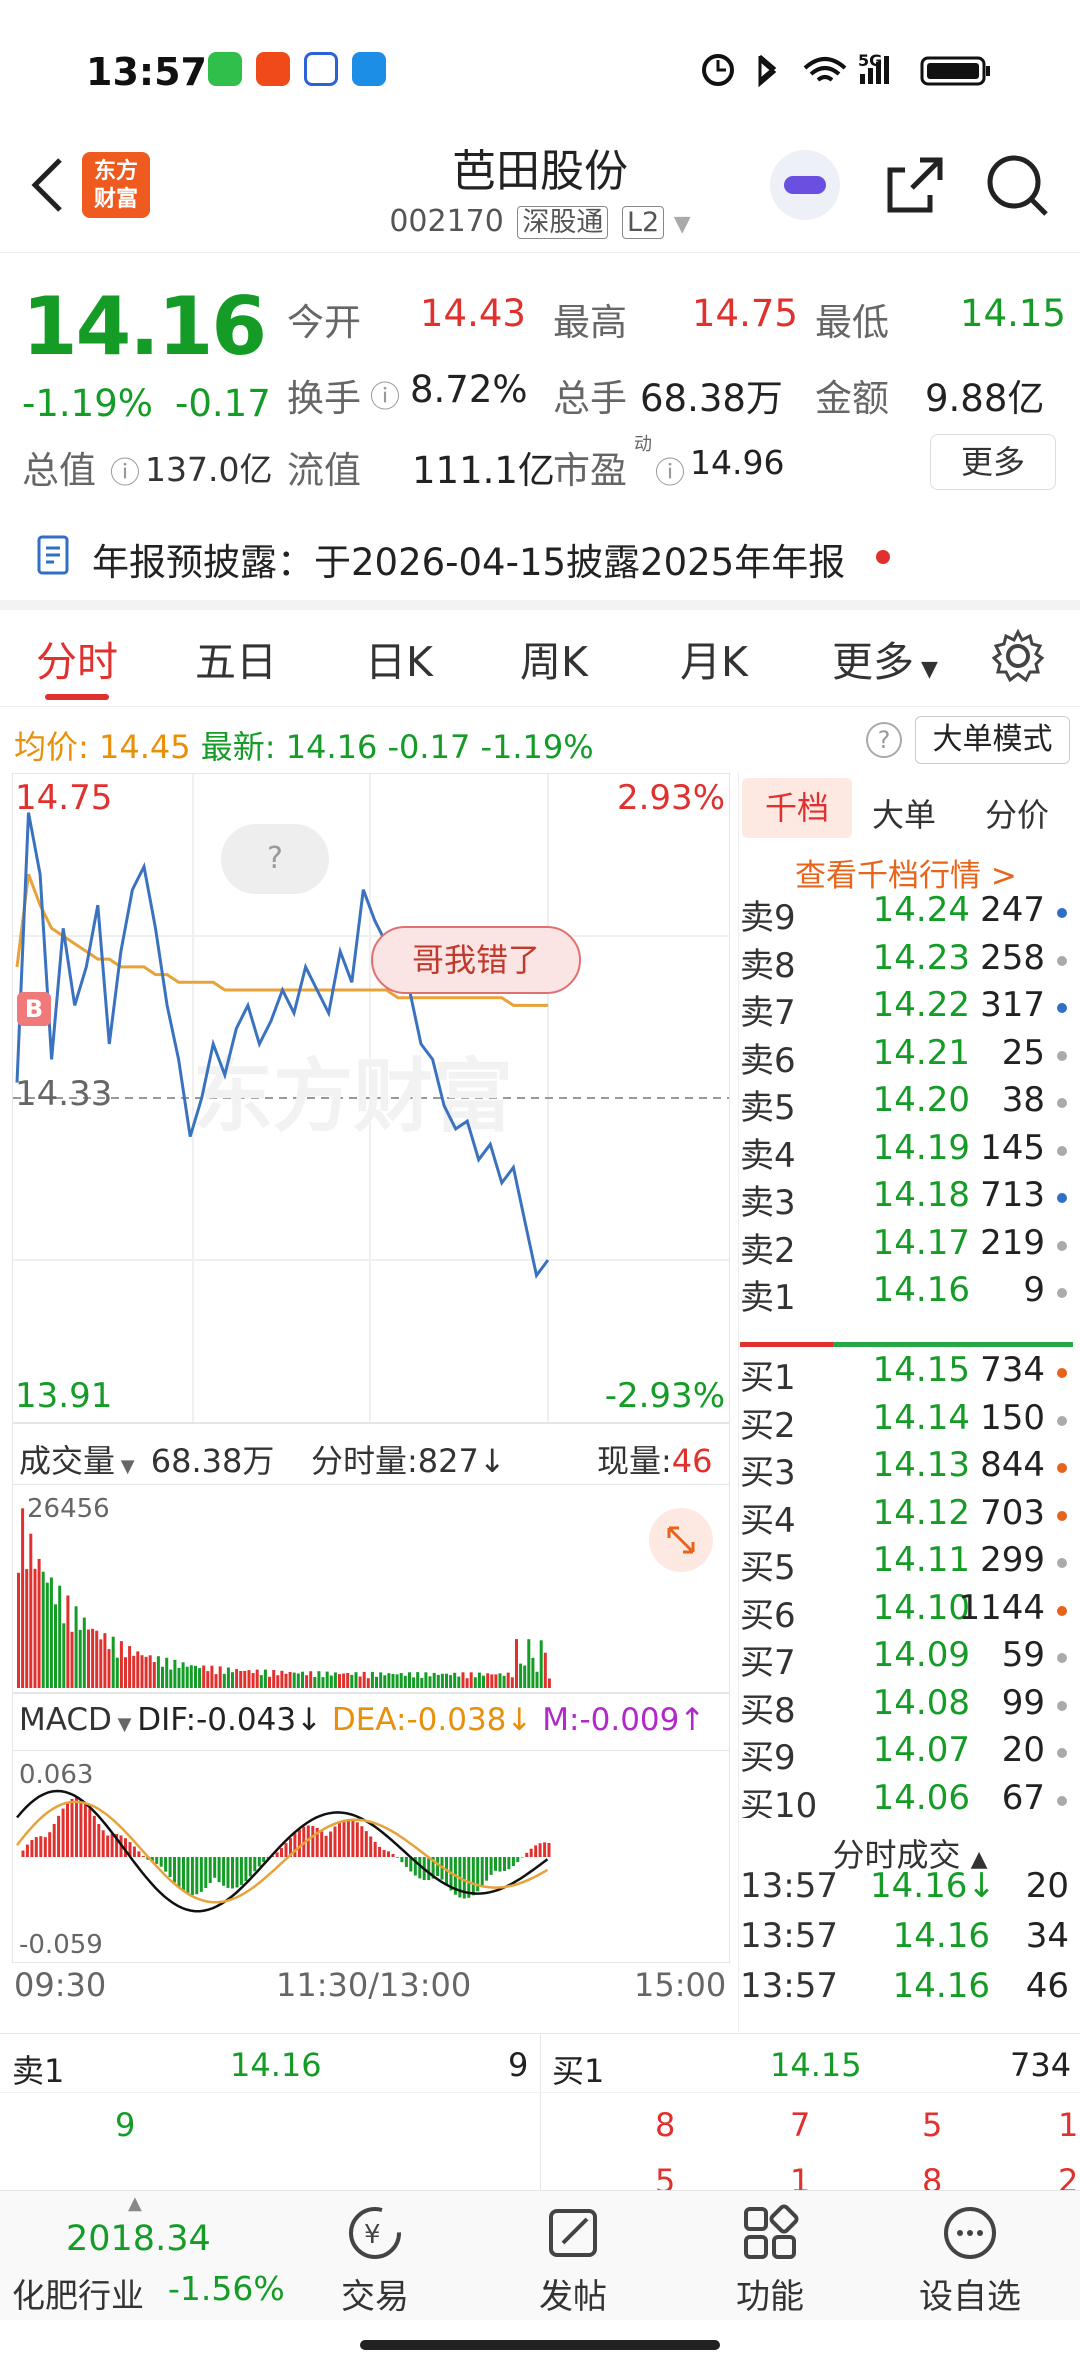  I want to click on nav-post: 发帖, so click(573, 2260).